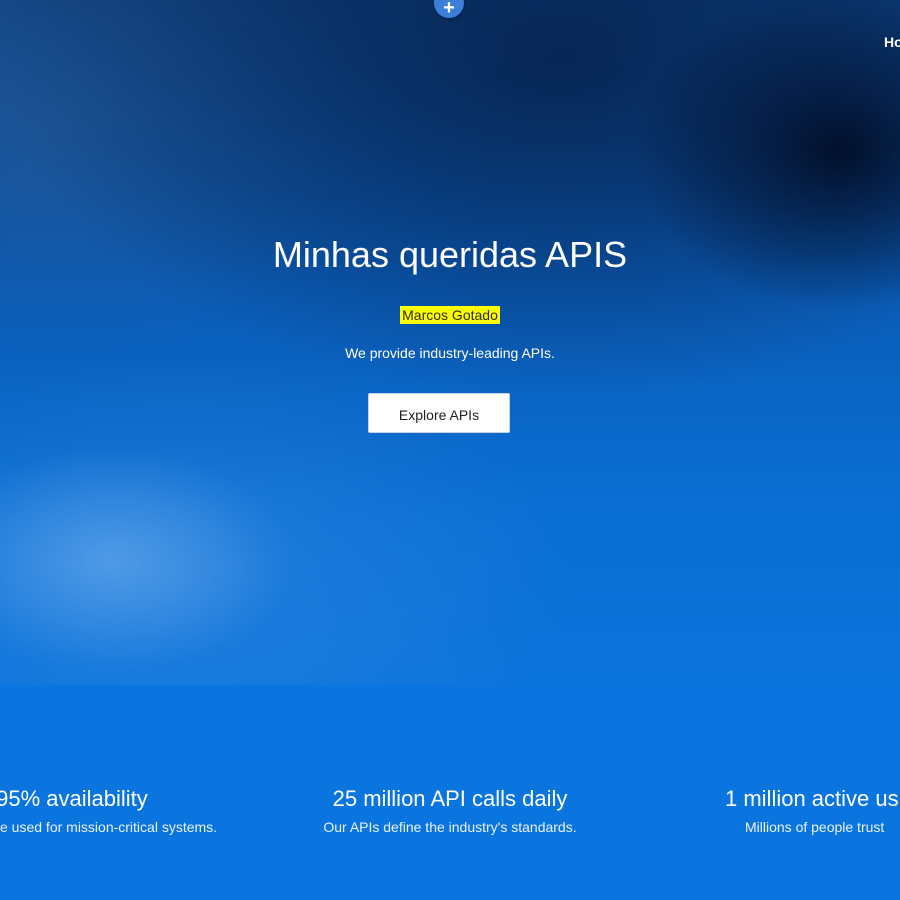  I want to click on hero-title: Minhas queridas APIS, so click(450, 254).